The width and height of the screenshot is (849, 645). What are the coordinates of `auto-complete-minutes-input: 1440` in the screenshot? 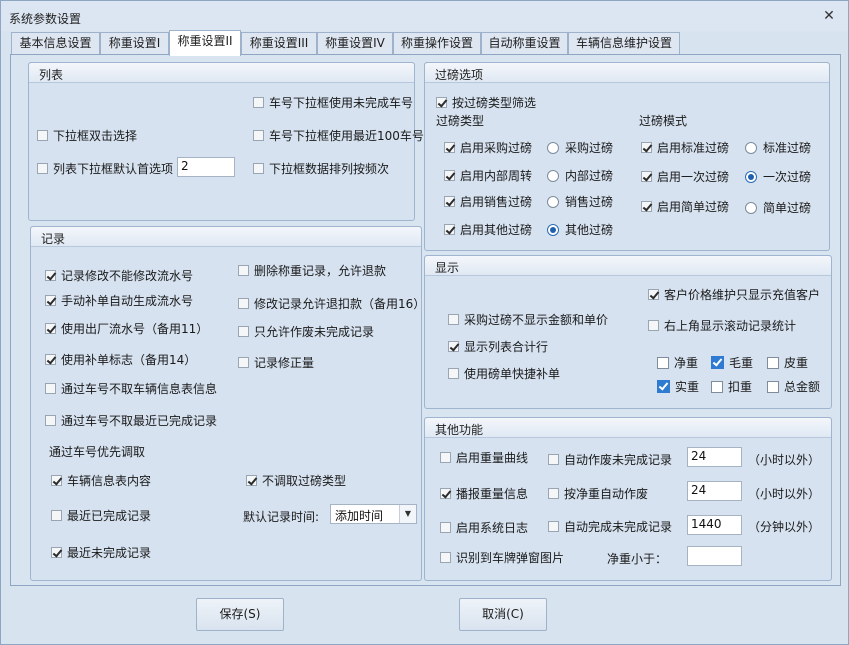 It's located at (714, 525).